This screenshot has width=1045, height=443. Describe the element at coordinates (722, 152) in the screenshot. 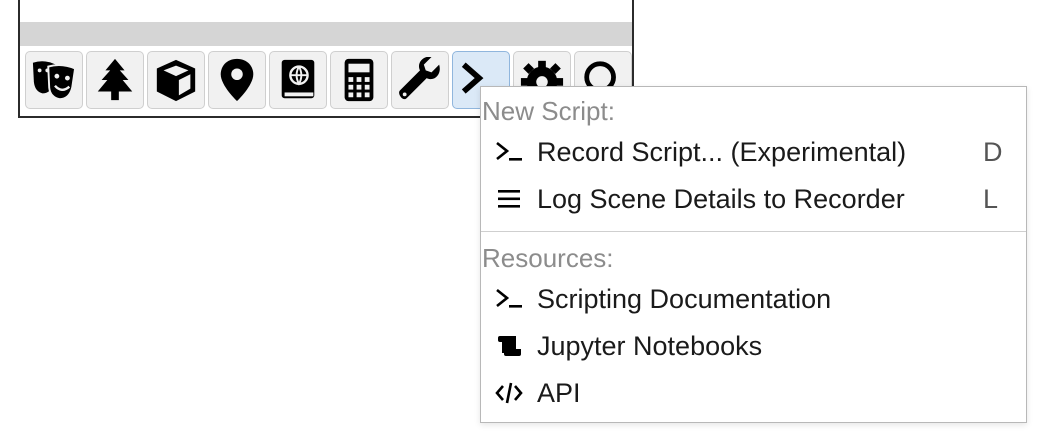

I see `record-script-label: Record Script... (Experimental)` at that location.